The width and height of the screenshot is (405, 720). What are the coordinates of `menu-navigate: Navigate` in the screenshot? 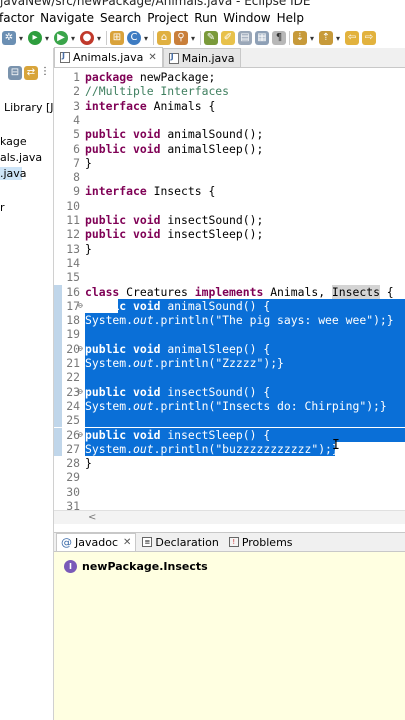 It's located at (67, 19).